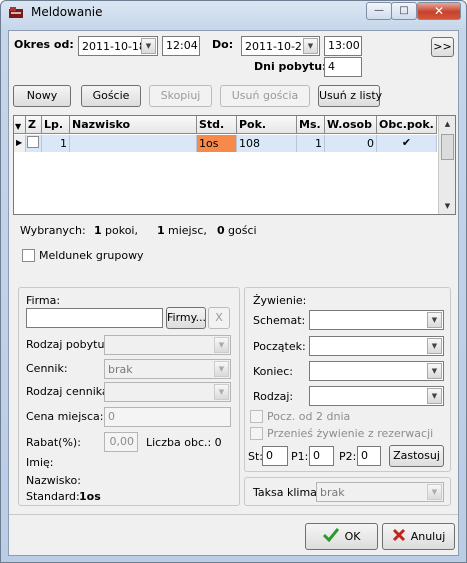 The height and width of the screenshot is (563, 467). What do you see at coordinates (219, 318) in the screenshot?
I see `clear-firm-button: X` at bounding box center [219, 318].